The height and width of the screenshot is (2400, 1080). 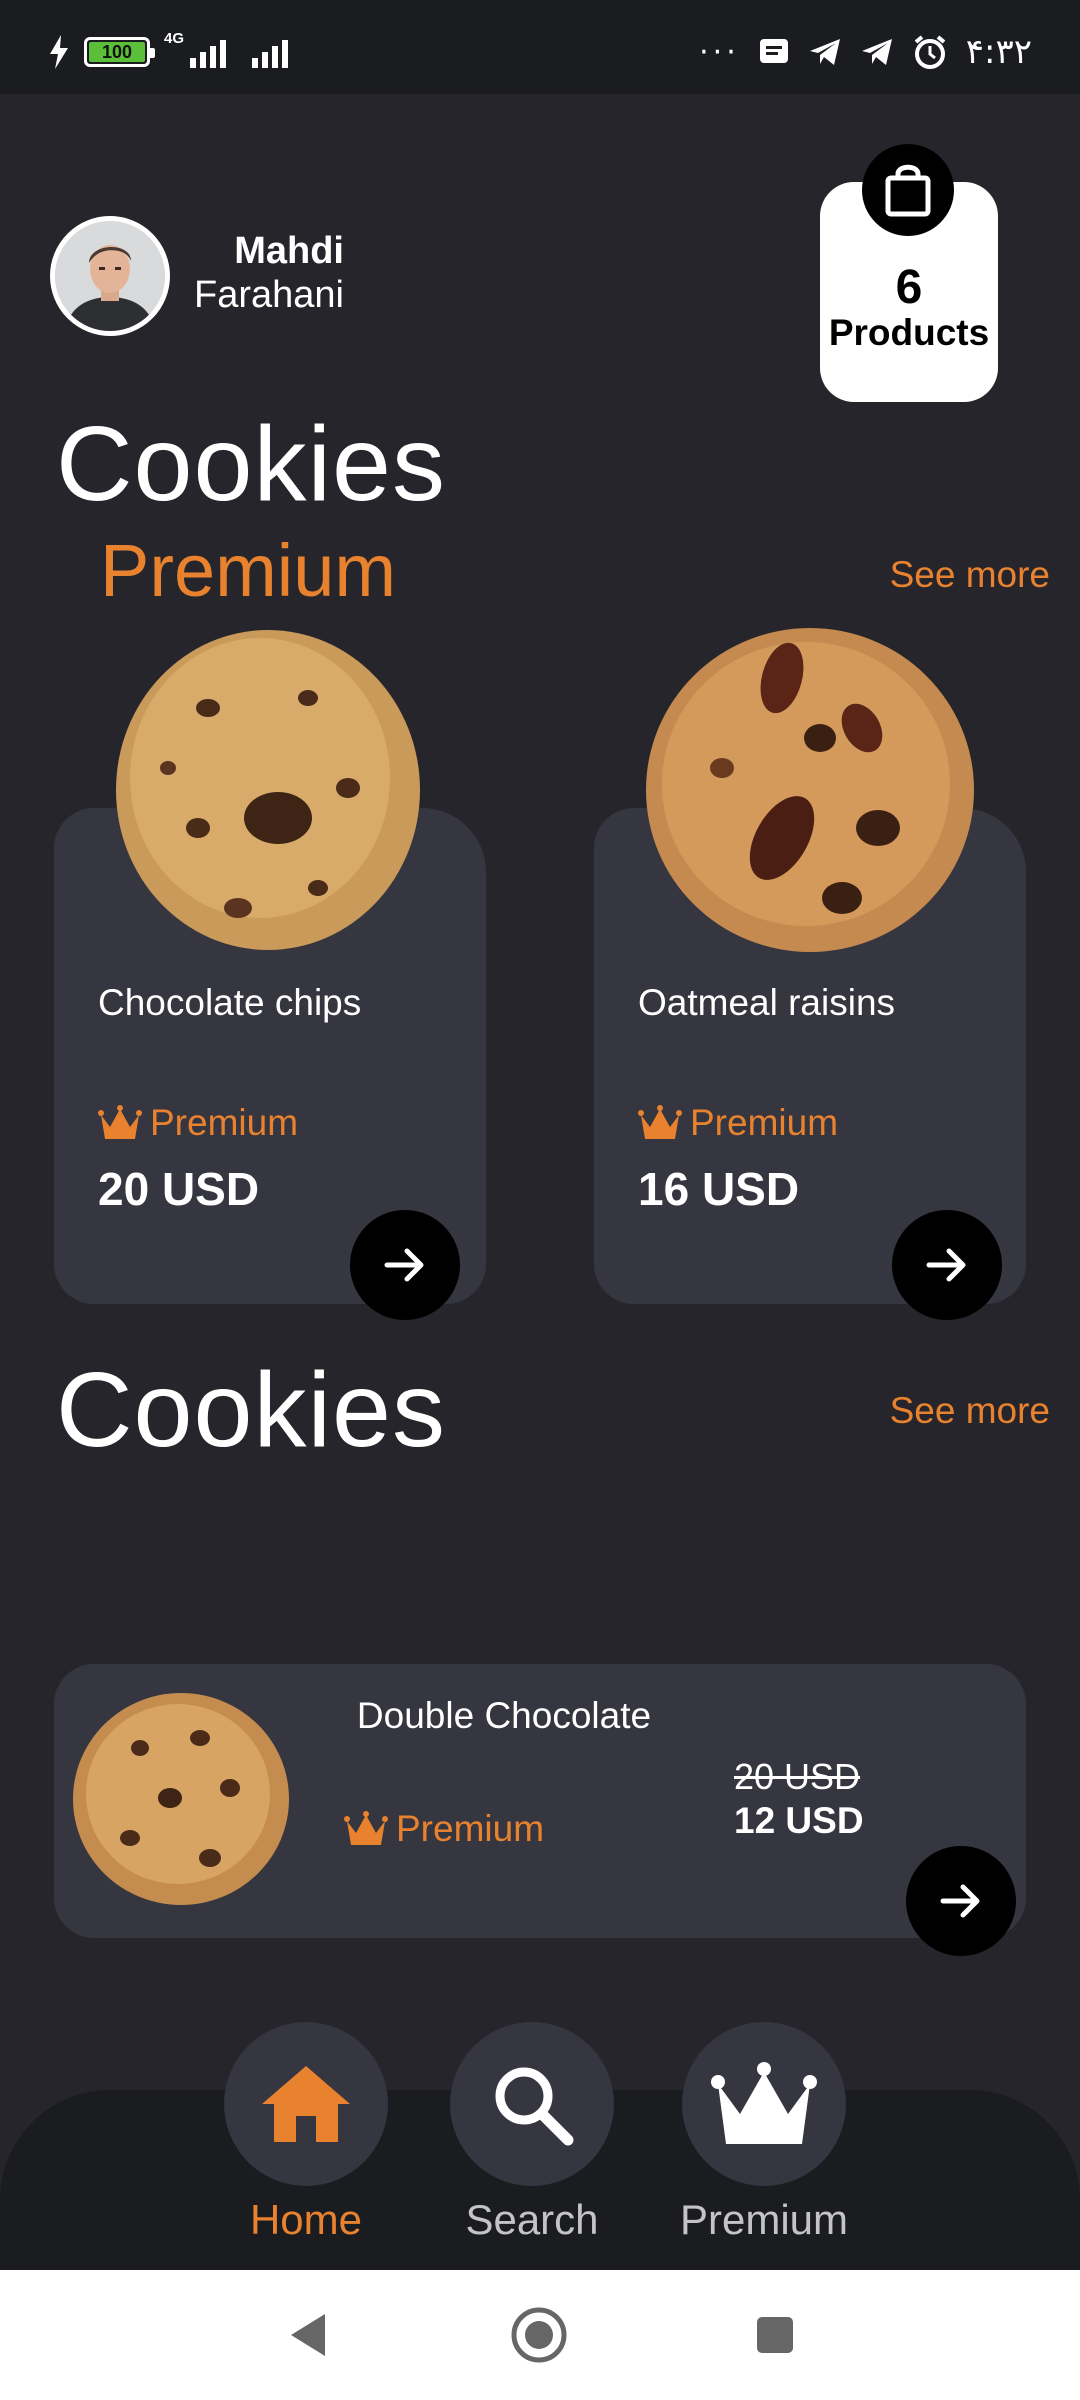 I want to click on home-icon, so click(x=306, y=2104).